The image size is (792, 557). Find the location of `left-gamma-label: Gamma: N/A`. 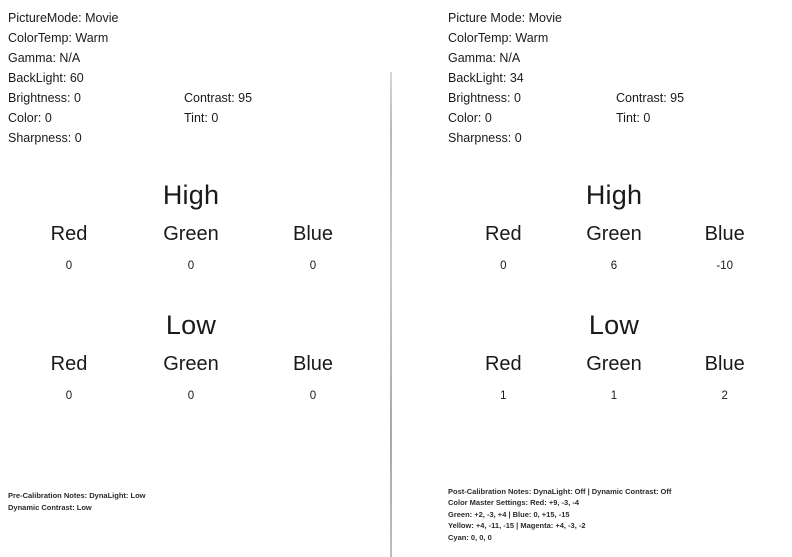

left-gamma-label: Gamma: N/A is located at coordinates (44, 58).